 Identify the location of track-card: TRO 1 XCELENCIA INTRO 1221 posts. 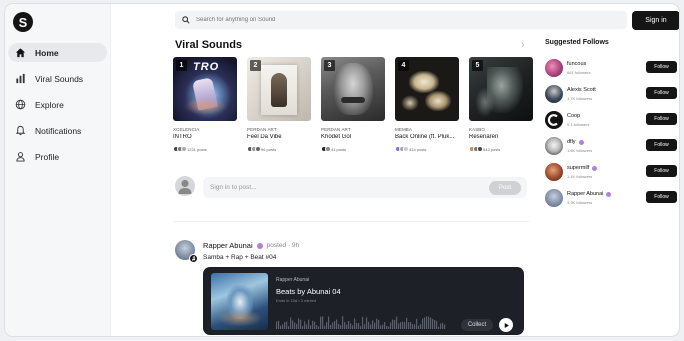
(205, 104).